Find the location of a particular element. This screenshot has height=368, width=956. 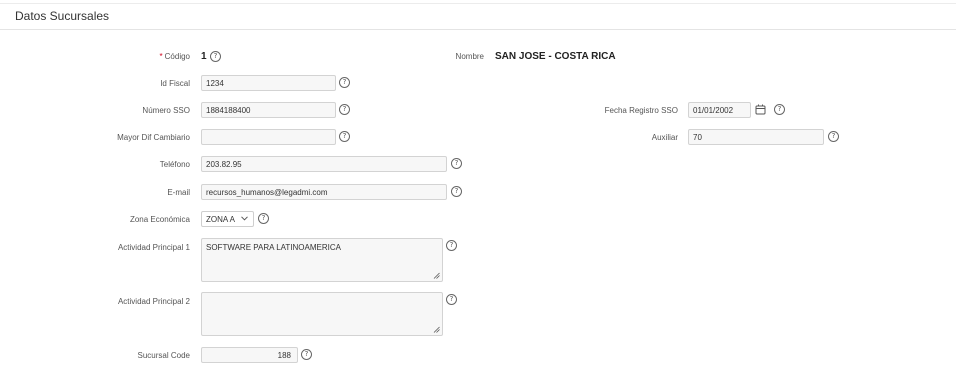

actividad-principal-1-label: Actividad Principal 1 is located at coordinates (153, 247).